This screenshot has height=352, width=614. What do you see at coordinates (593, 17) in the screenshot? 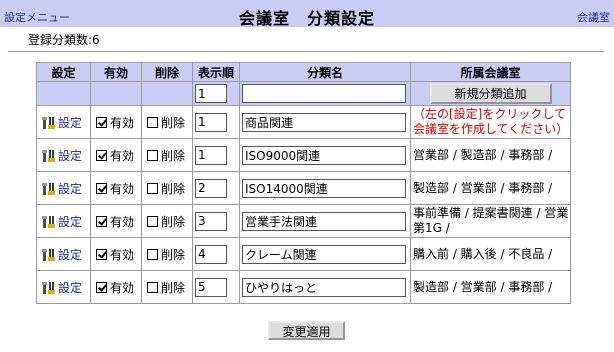
I see `meeting-room-link: 会議室` at bounding box center [593, 17].